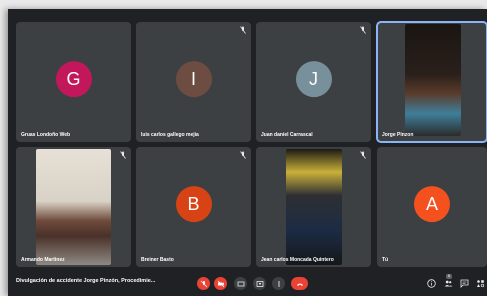  I want to click on avatar: A, so click(432, 204).